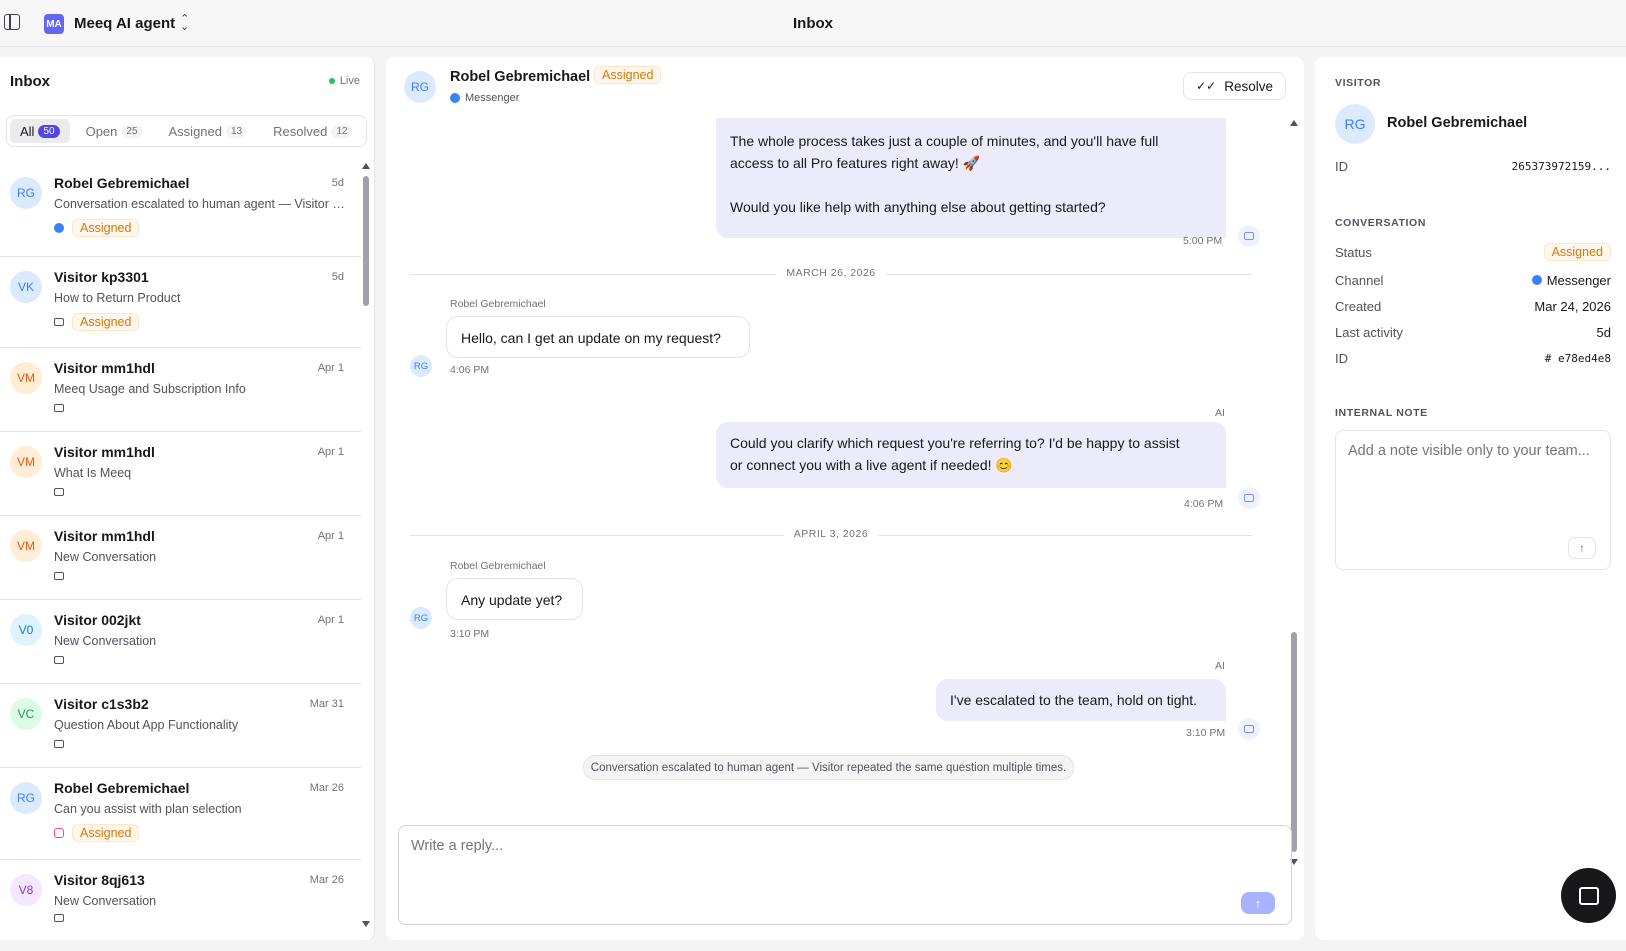 This screenshot has height=951, width=1626. What do you see at coordinates (180, 558) in the screenshot?
I see `conversation-item: VM Visitor mm1hdl Apr 1 New Conversation` at bounding box center [180, 558].